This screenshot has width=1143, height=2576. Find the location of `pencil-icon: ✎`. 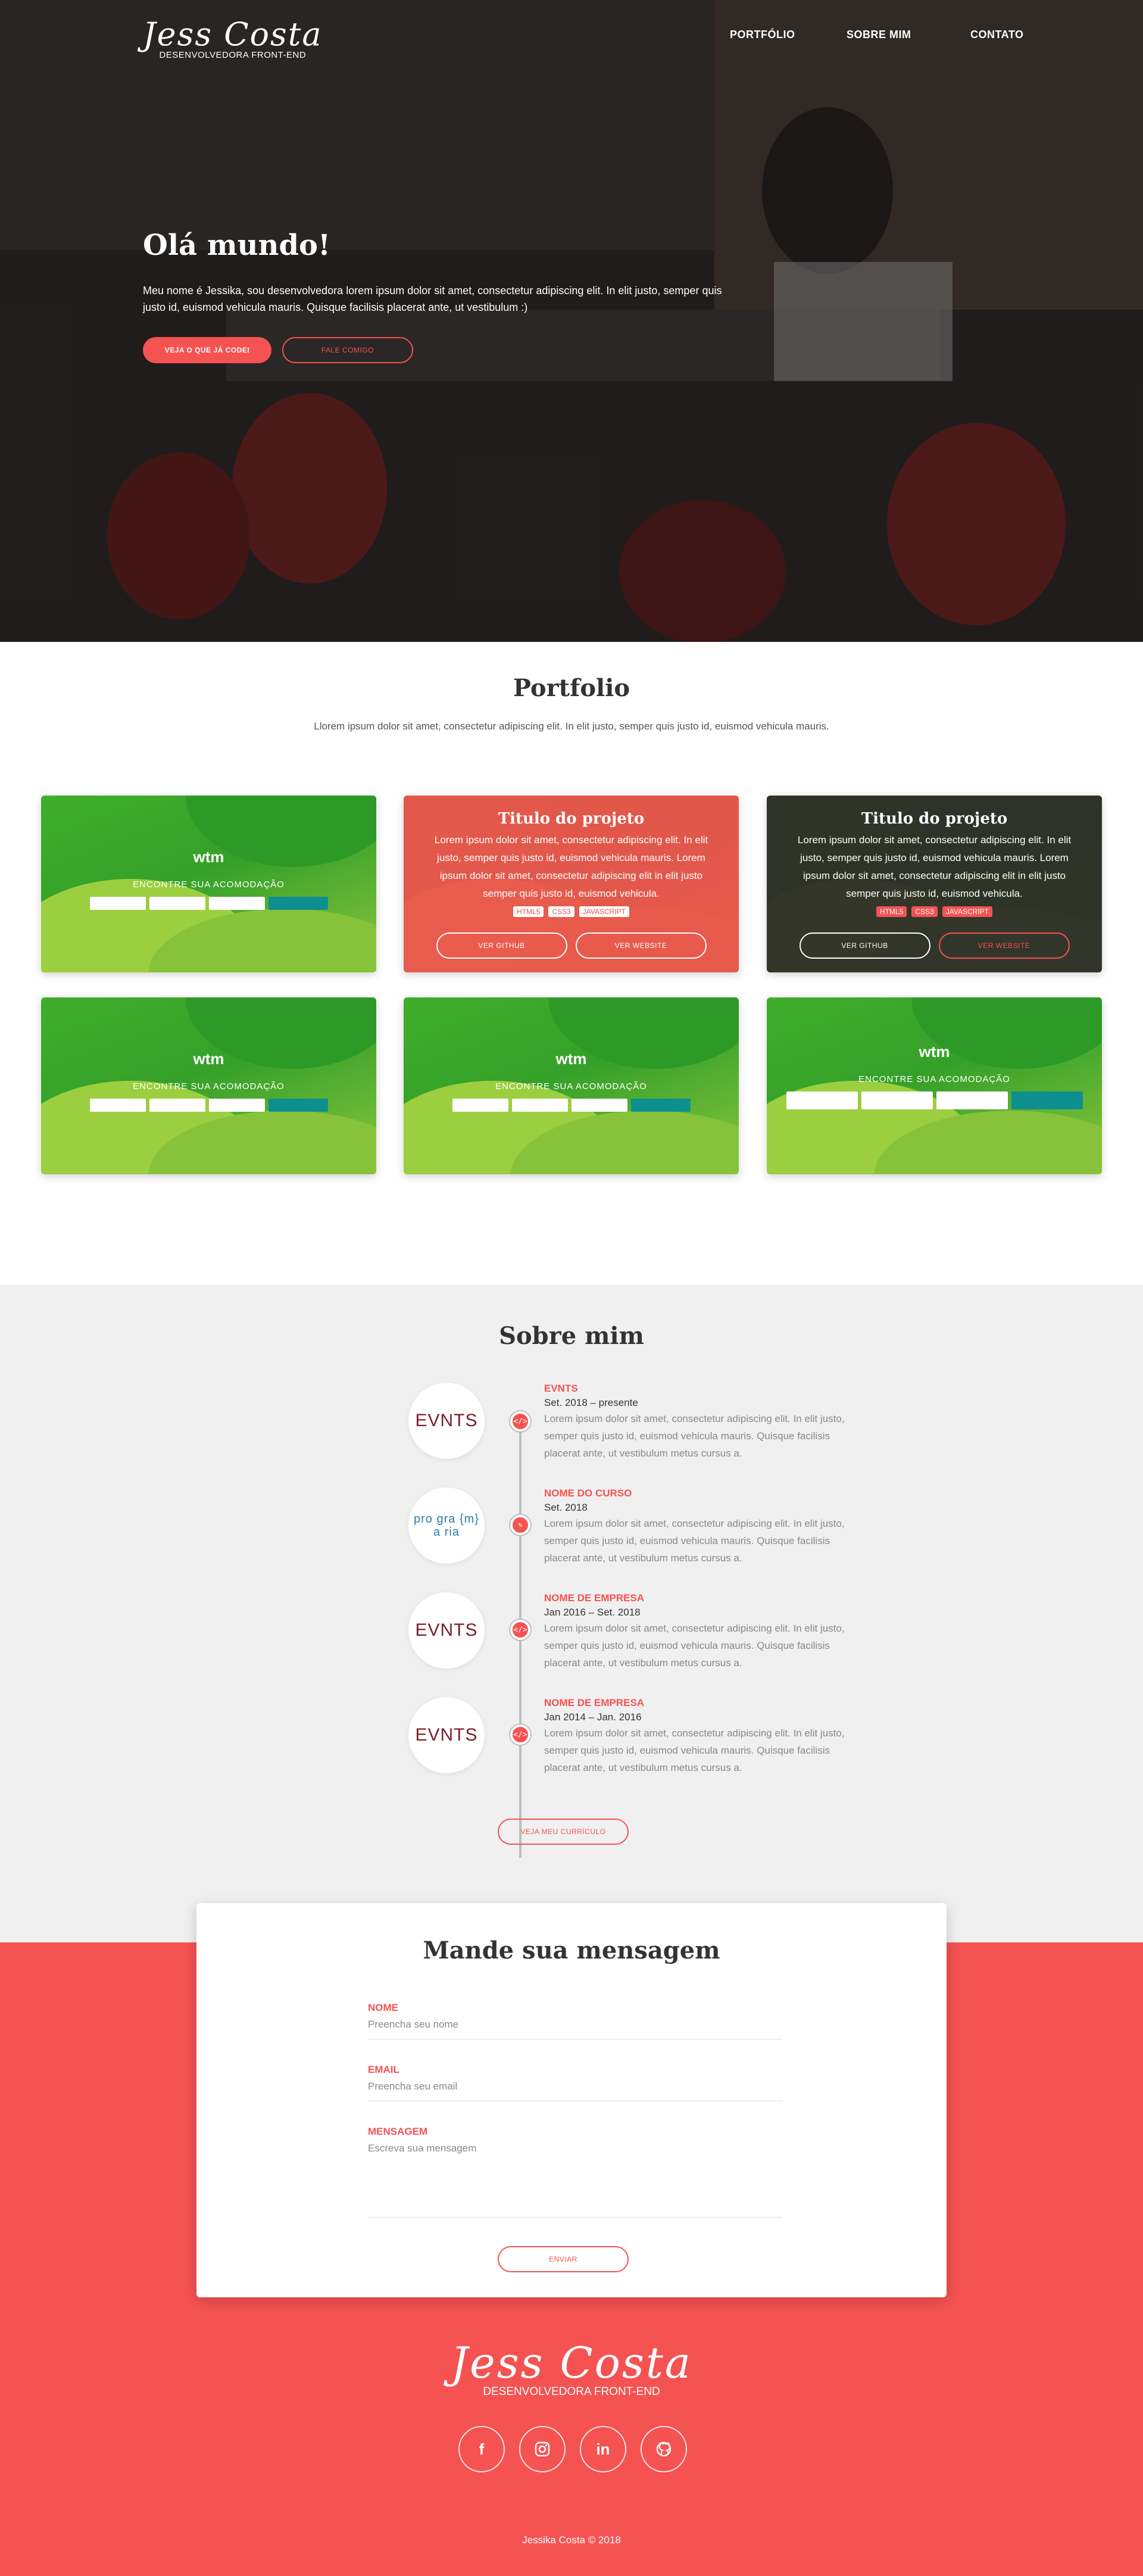

pencil-icon: ✎ is located at coordinates (520, 1525).